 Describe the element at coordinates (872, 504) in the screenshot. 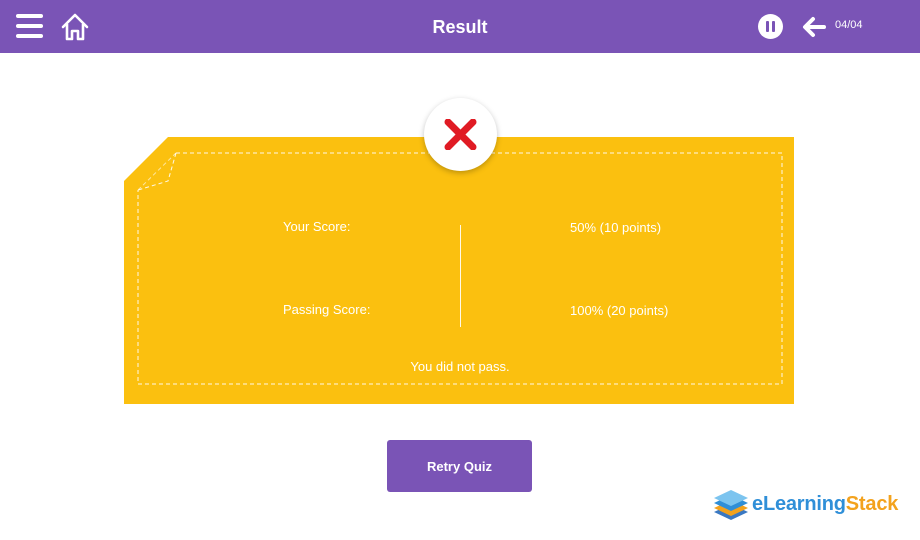

I see `logo-text-stack: Stack` at that location.